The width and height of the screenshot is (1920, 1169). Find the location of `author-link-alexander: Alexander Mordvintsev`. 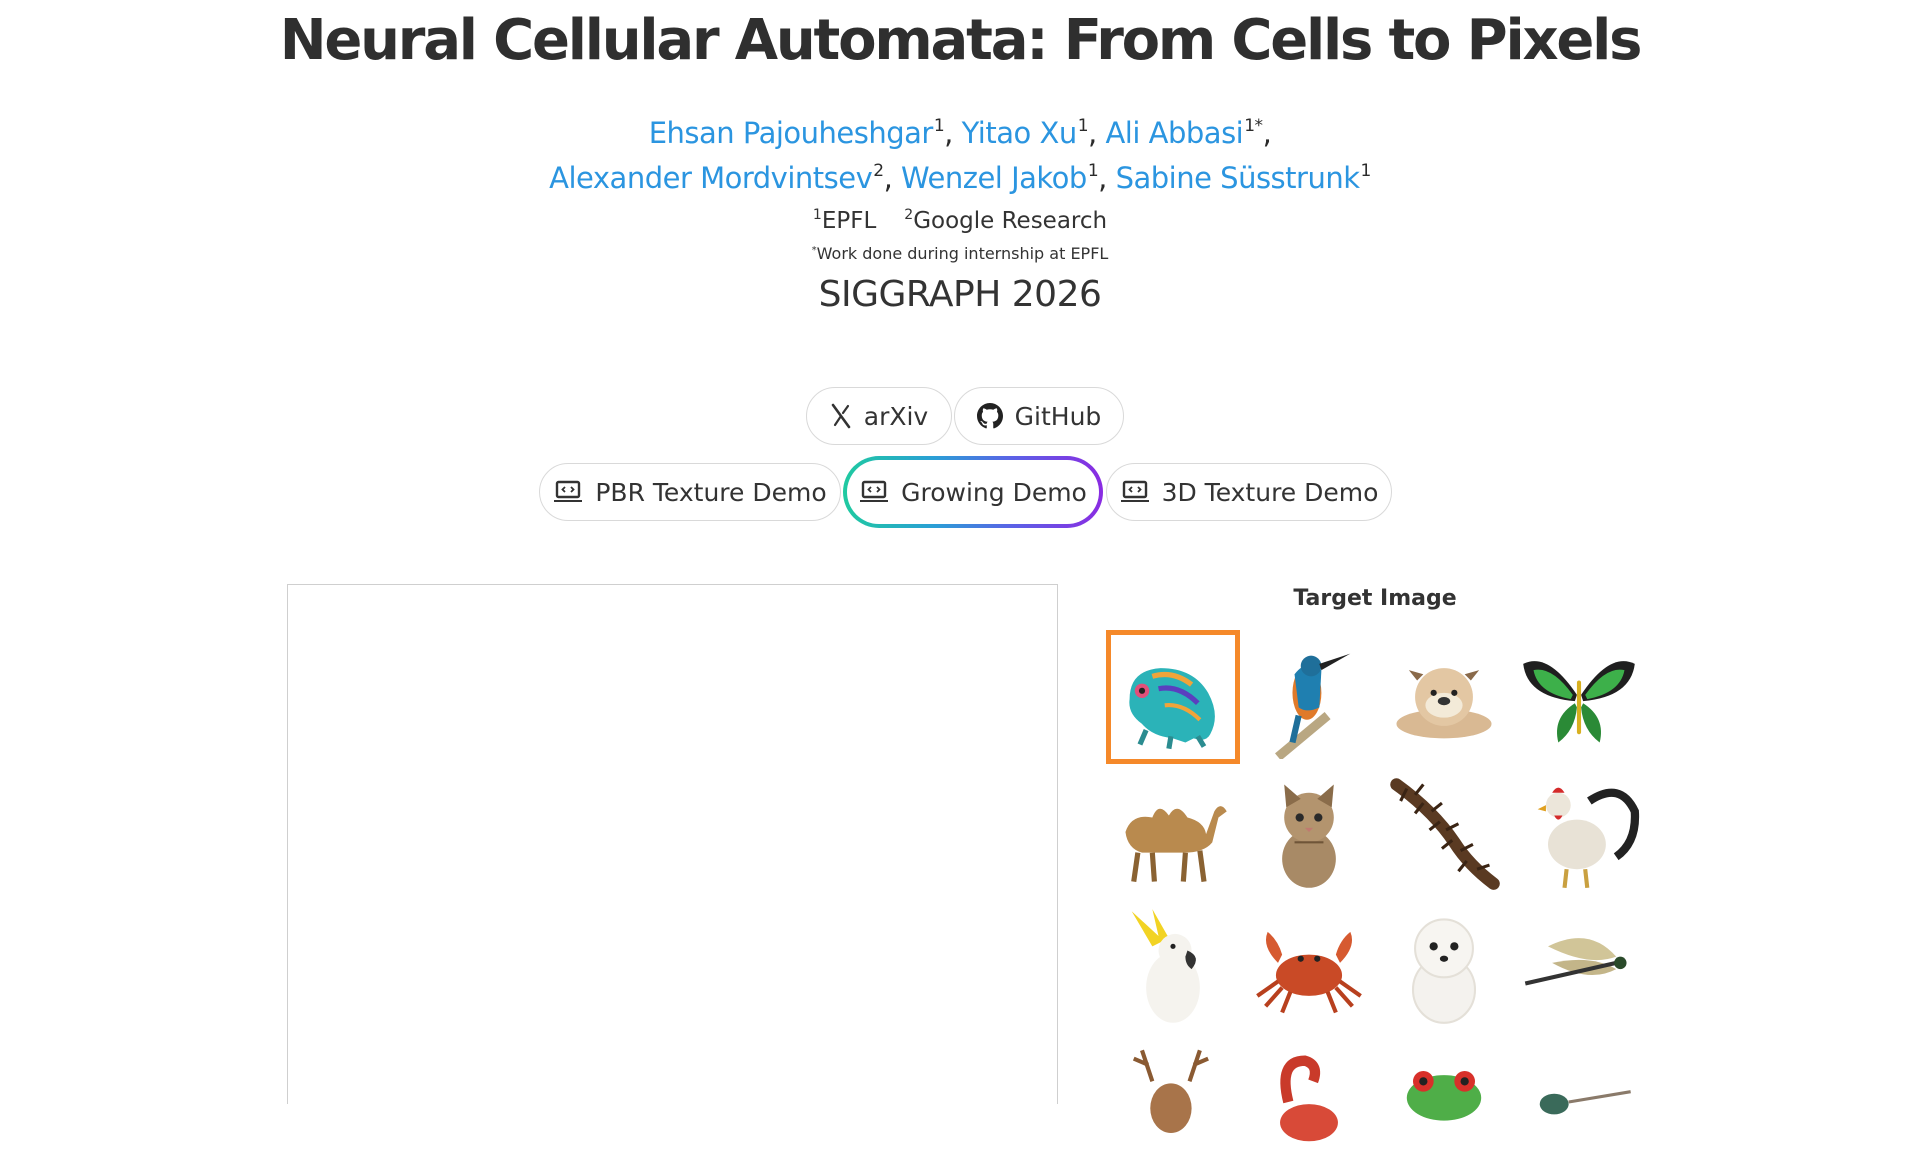

author-link-alexander: Alexander Mordvintsev is located at coordinates (711, 178).